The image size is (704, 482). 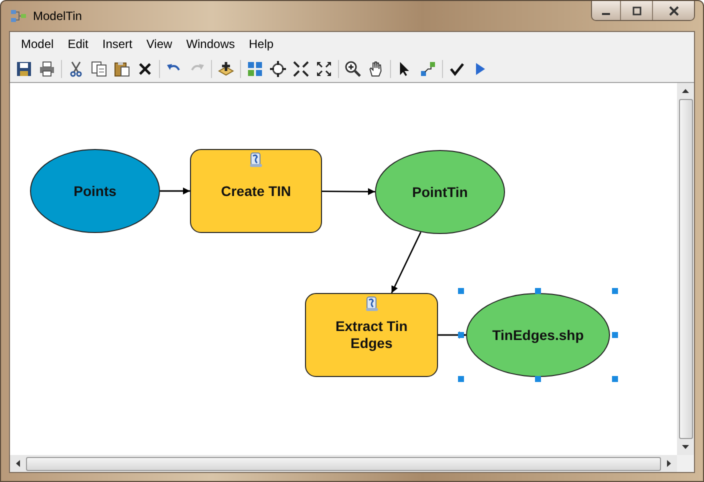 I want to click on minimize-icon, so click(x=606, y=13).